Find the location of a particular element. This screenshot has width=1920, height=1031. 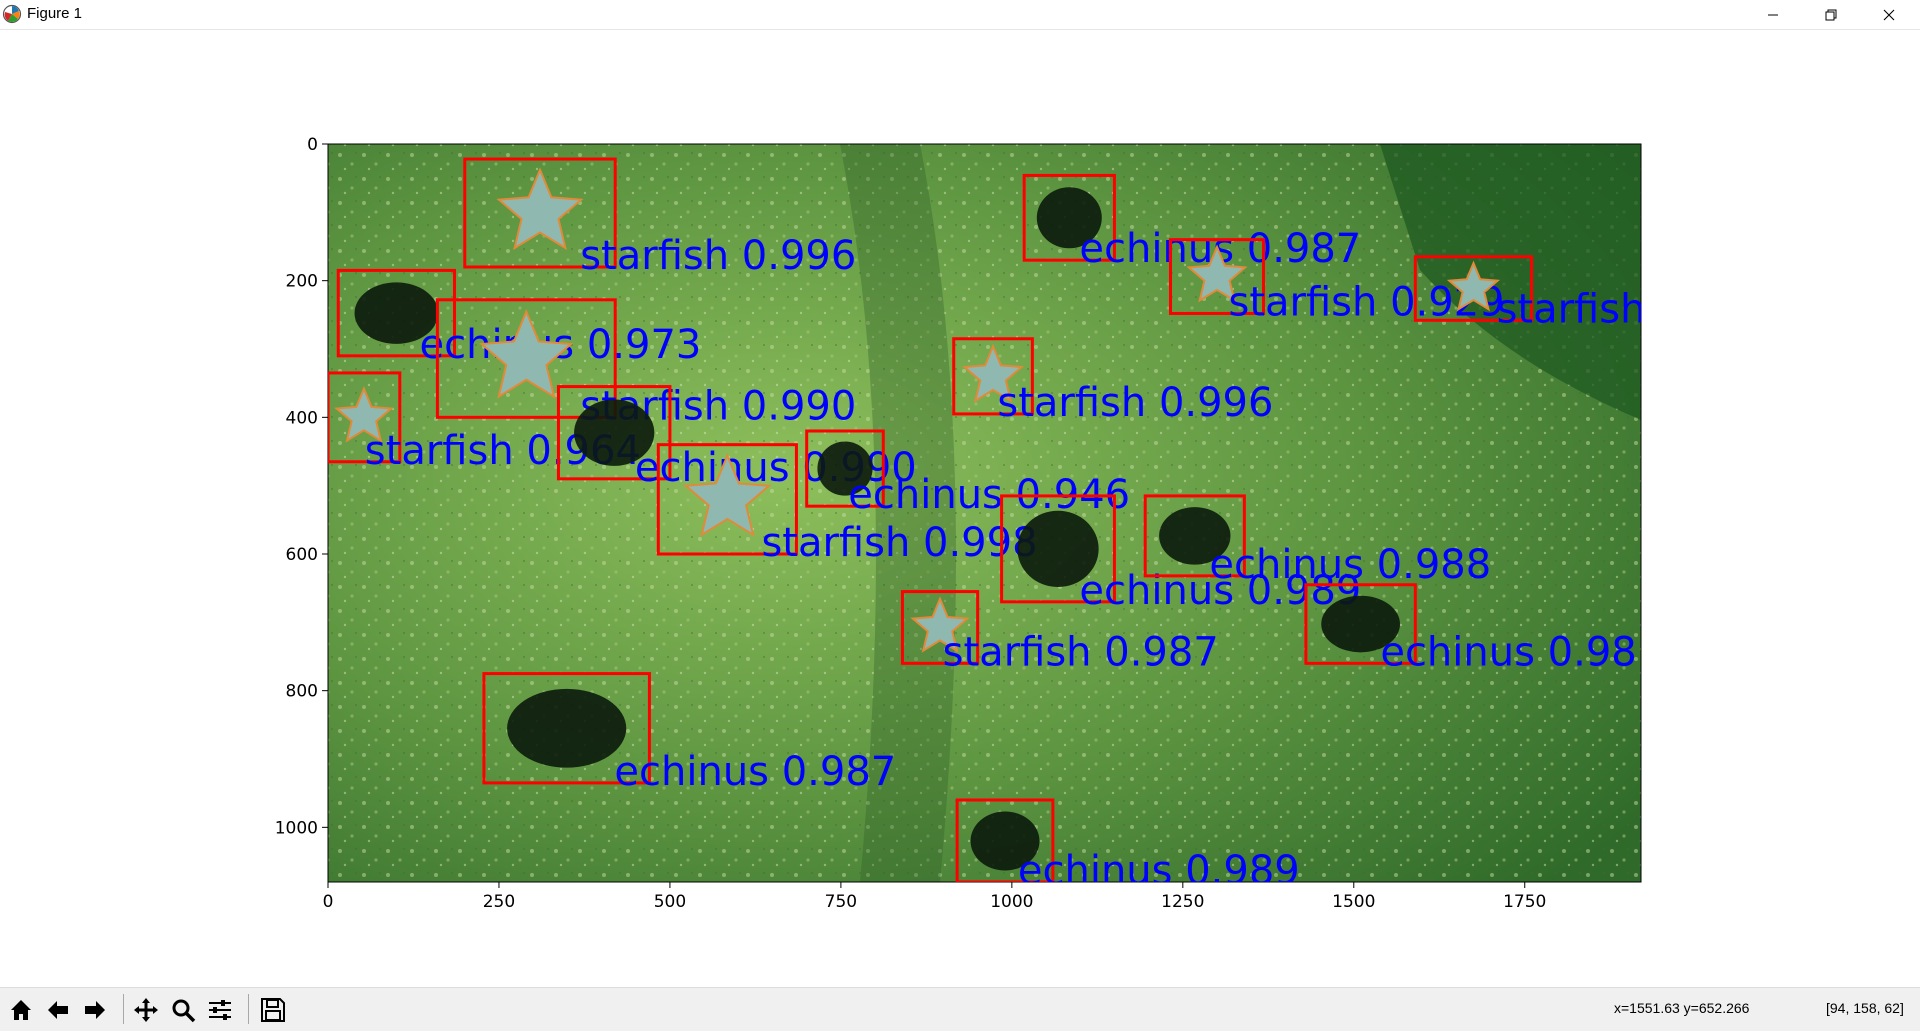

x-tick-label: 250 is located at coordinates (499, 902).